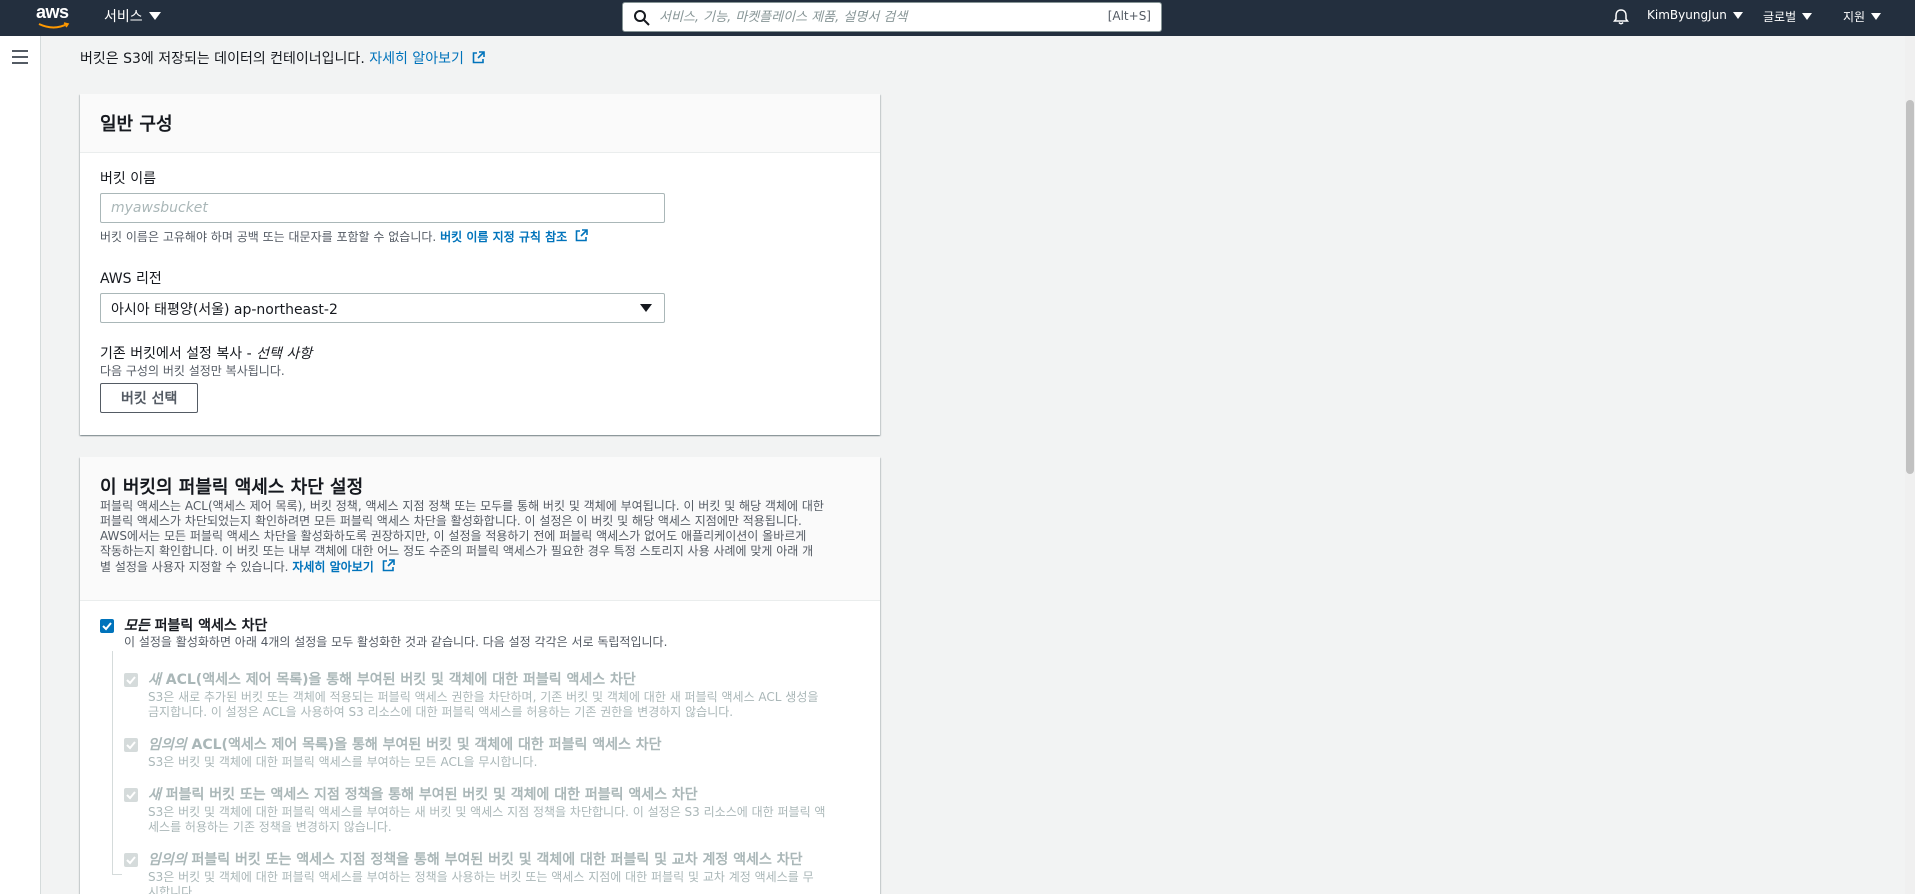 The width and height of the screenshot is (1915, 894). I want to click on block-public-access-title: 이 버킷의 퍼블릭 액세스 차단 설정, so click(232, 487).